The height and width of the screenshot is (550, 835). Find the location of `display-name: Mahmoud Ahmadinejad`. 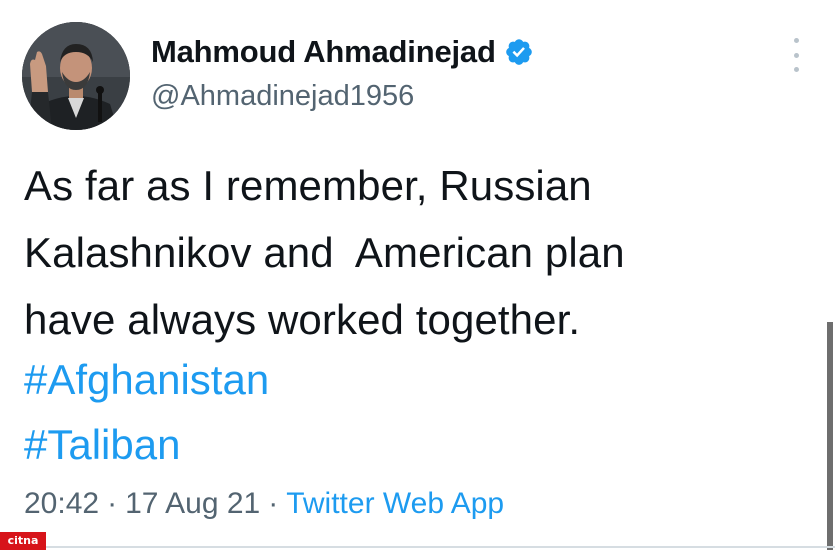

display-name: Mahmoud Ahmadinejad is located at coordinates (323, 52).